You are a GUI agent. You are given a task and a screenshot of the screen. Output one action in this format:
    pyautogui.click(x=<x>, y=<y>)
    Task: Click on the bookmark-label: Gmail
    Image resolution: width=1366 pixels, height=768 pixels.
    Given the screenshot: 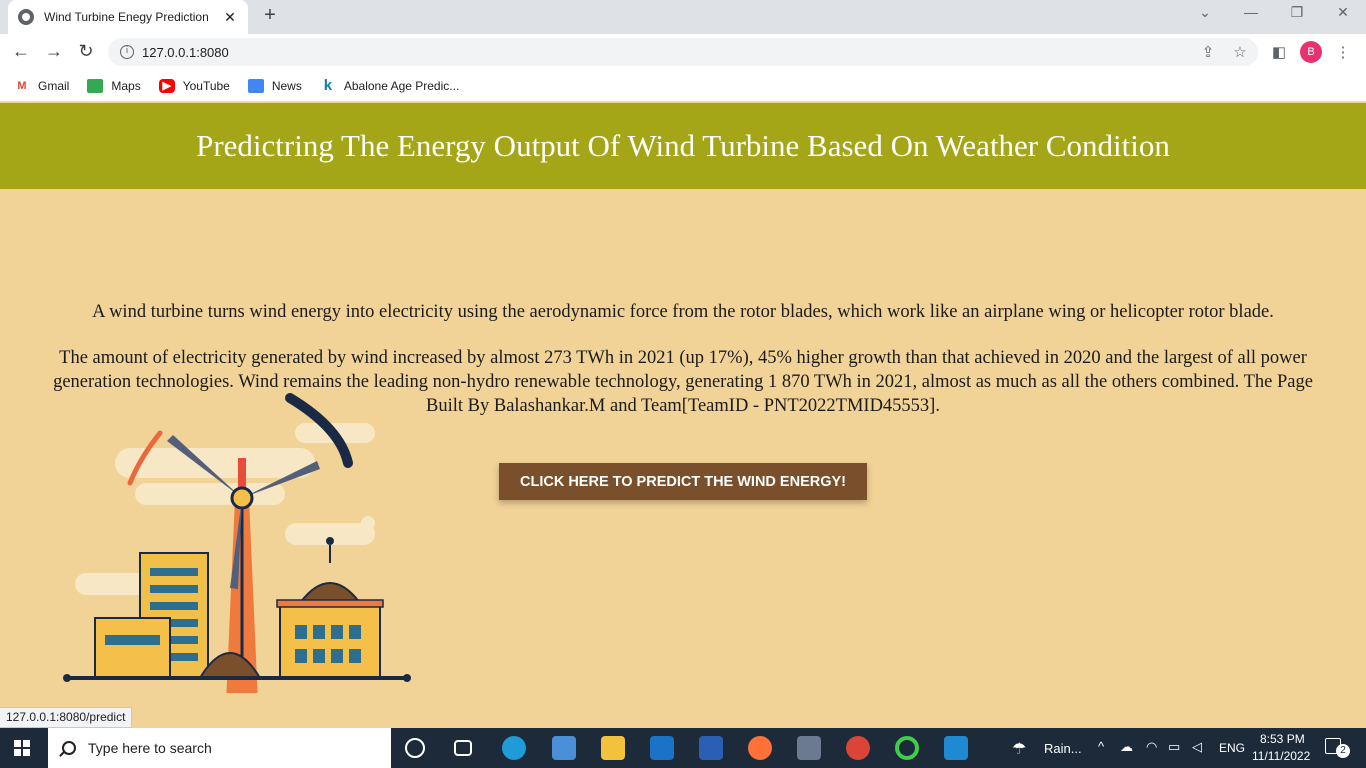 What is the action you would take?
    pyautogui.click(x=54, y=85)
    